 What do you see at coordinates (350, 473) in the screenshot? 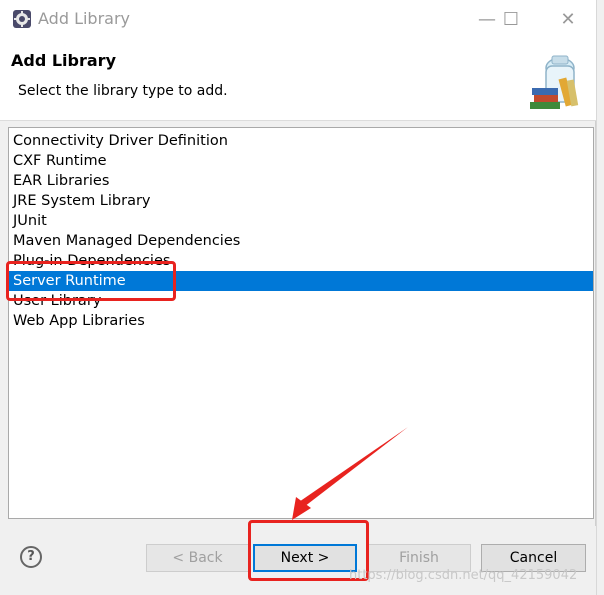
I see `annotation-arrow-icon` at bounding box center [350, 473].